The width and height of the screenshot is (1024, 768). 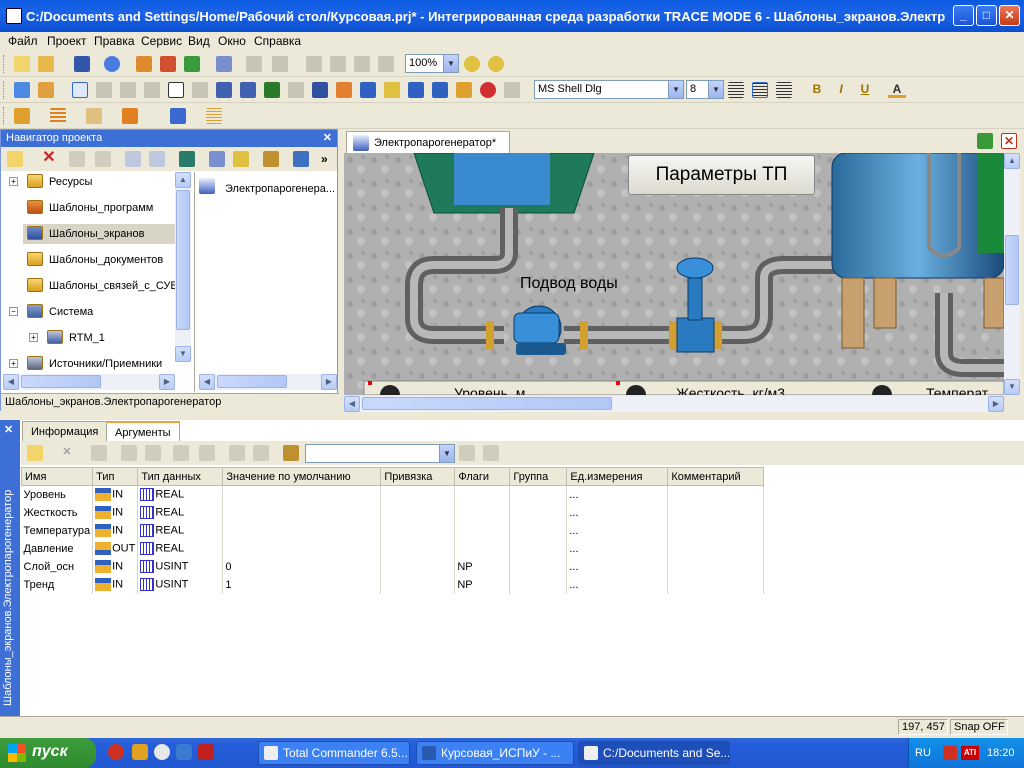 What do you see at coordinates (180, 584) in the screenshot?
I see `cell-dtype: USINT` at bounding box center [180, 584].